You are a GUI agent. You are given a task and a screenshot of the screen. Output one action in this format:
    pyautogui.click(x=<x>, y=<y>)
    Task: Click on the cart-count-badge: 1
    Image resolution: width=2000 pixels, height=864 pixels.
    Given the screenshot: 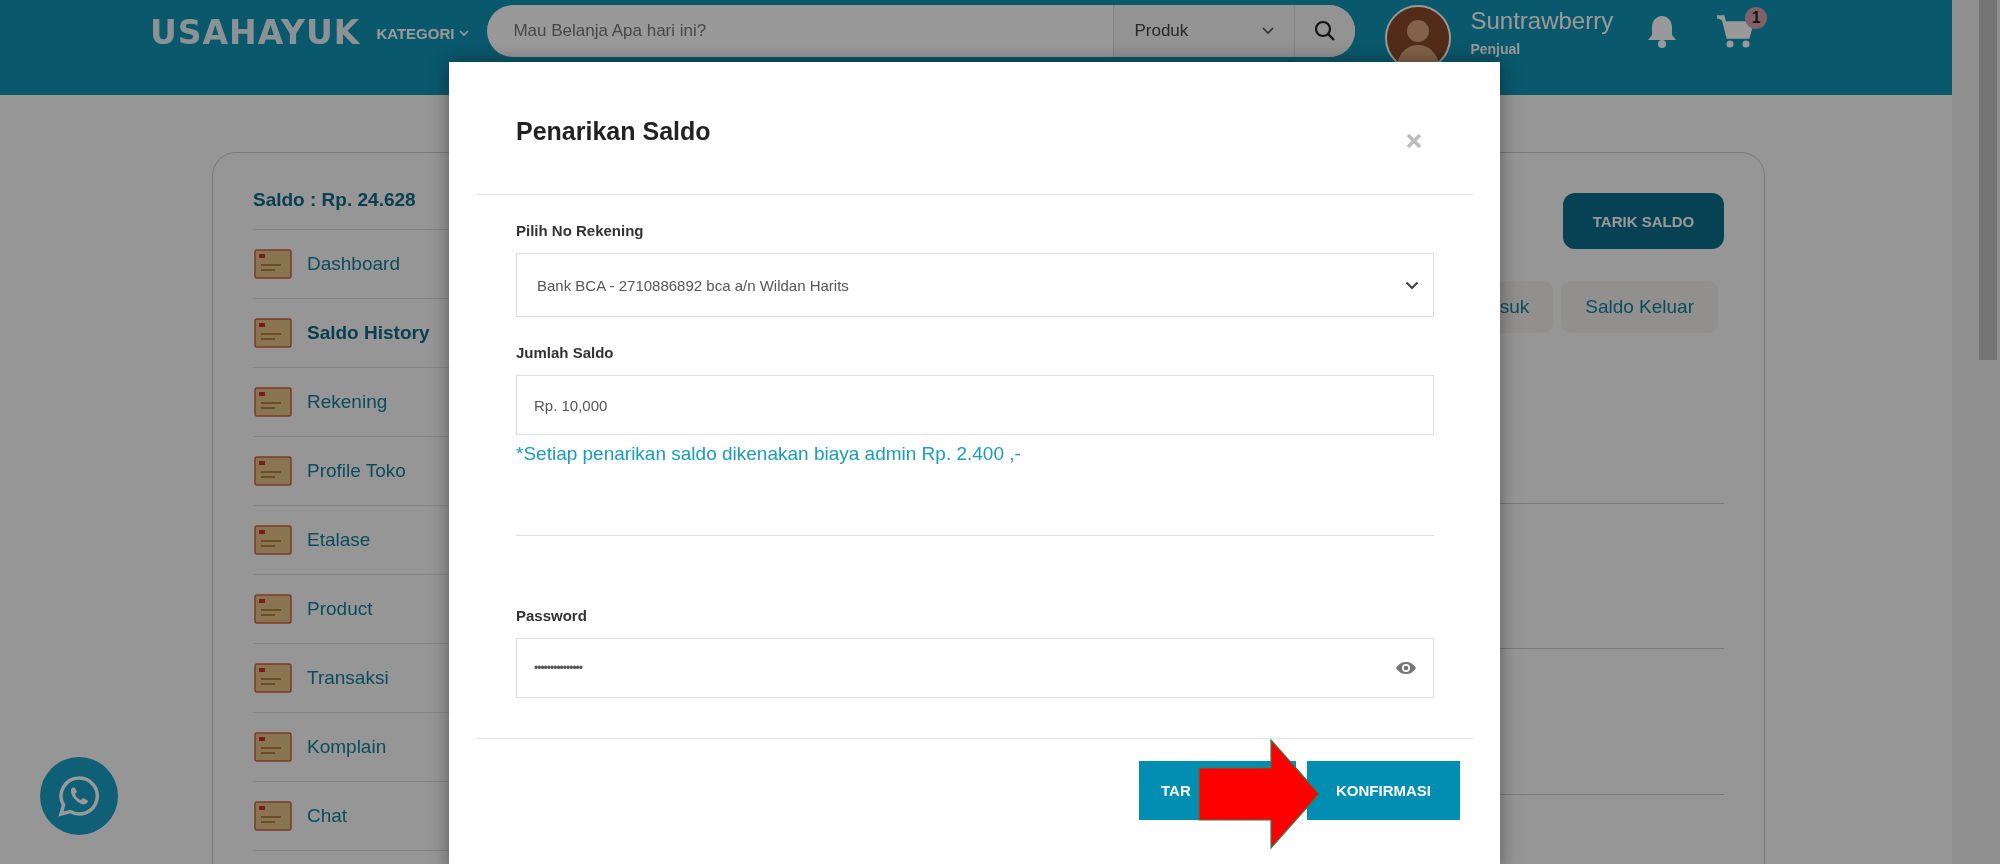 What is the action you would take?
    pyautogui.click(x=1756, y=18)
    